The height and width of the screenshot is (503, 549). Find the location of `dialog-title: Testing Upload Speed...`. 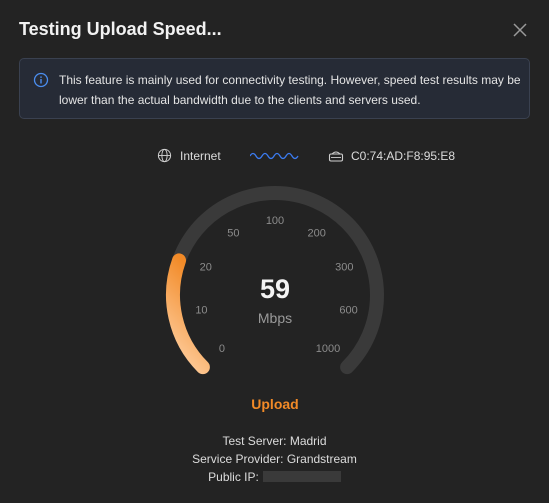

dialog-title: Testing Upload Speed... is located at coordinates (120, 29).